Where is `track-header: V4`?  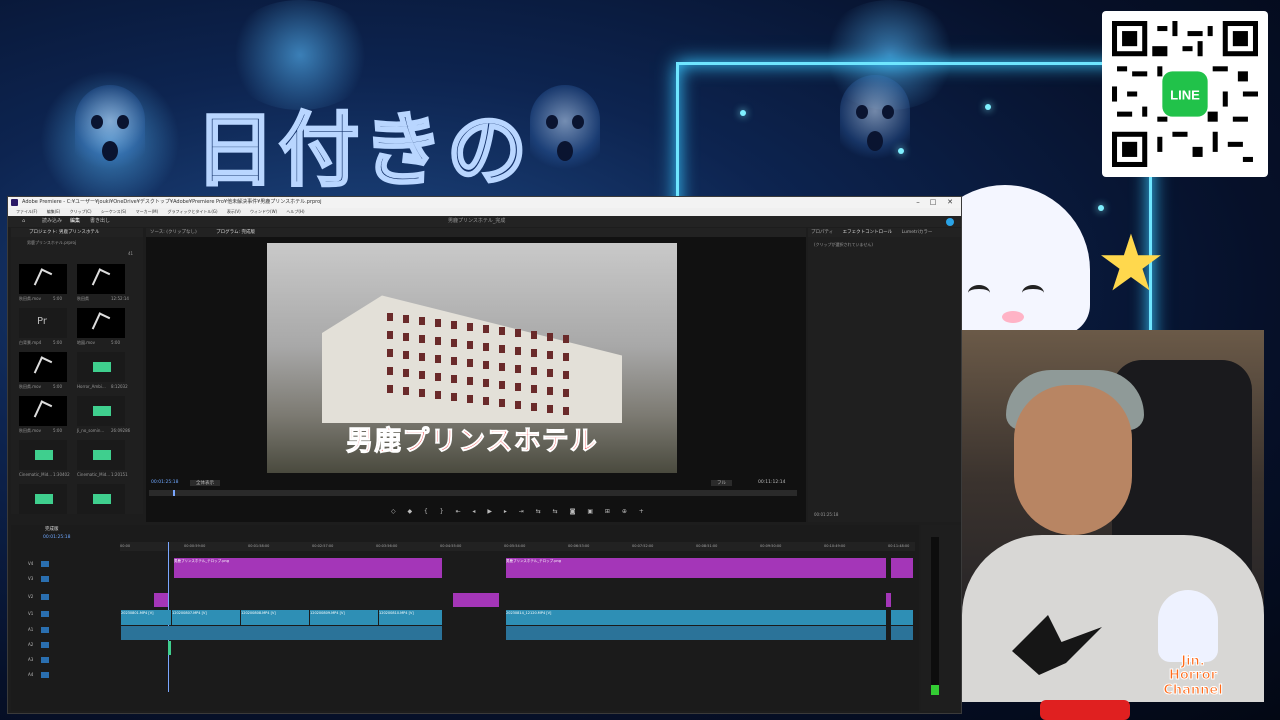
track-header: V4 is located at coordinates (74, 564).